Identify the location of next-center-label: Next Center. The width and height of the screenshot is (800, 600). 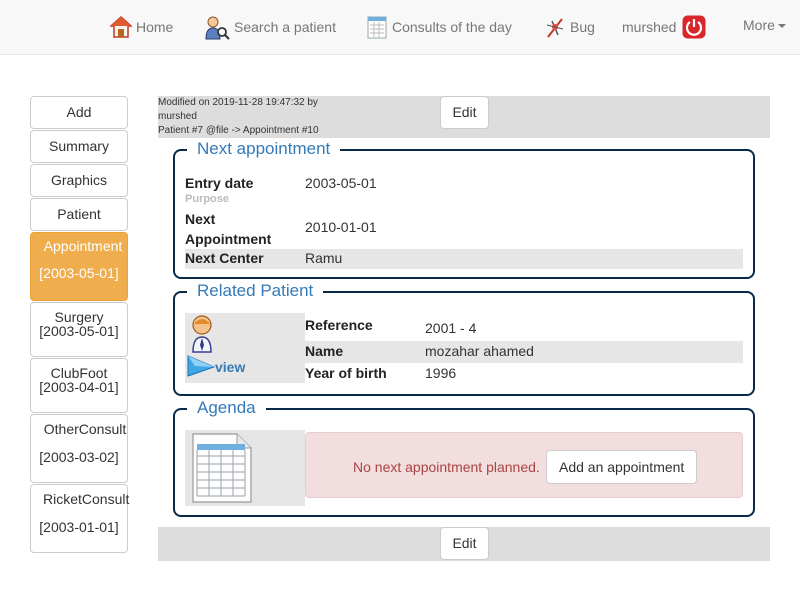
(224, 258).